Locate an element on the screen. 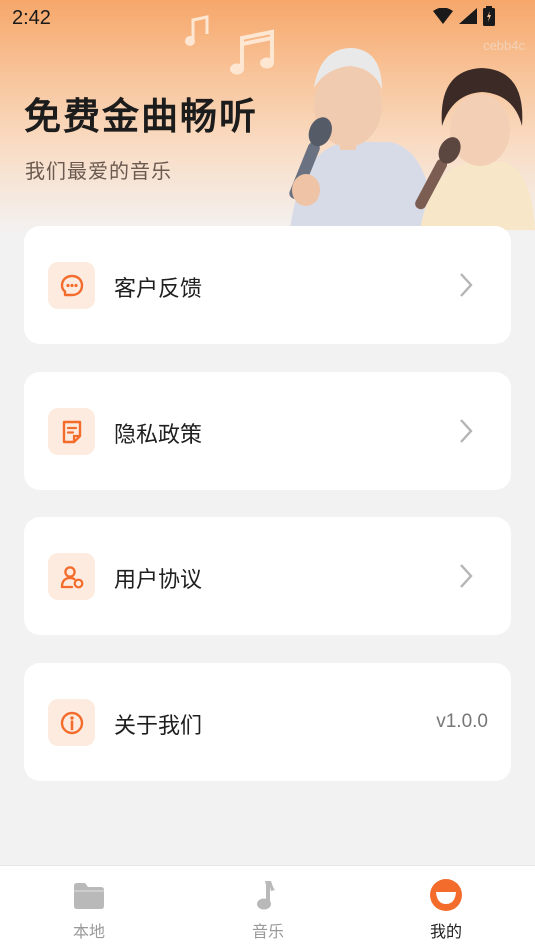  tab-music: 音乐 is located at coordinates (268, 908).